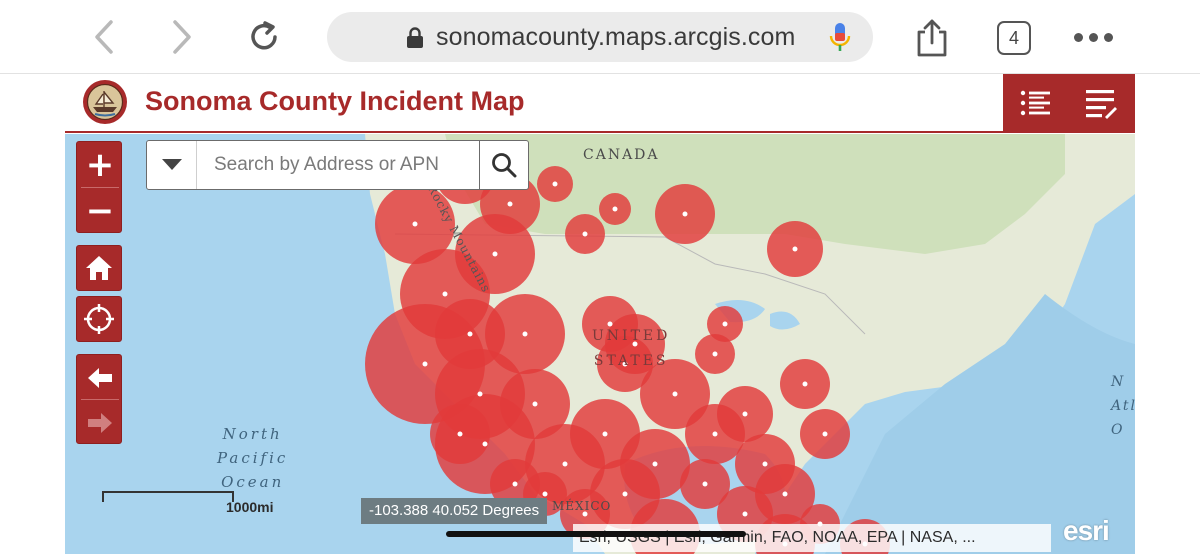 This screenshot has width=1200, height=554. I want to click on arrow-left-icon, so click(100, 377).